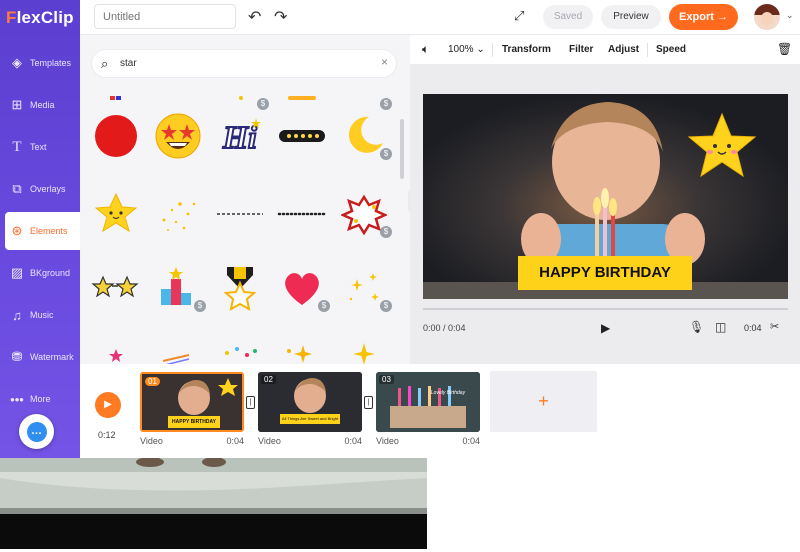 The width and height of the screenshot is (800, 552). I want to click on element-sparkle-top: $, so click(242, 86).